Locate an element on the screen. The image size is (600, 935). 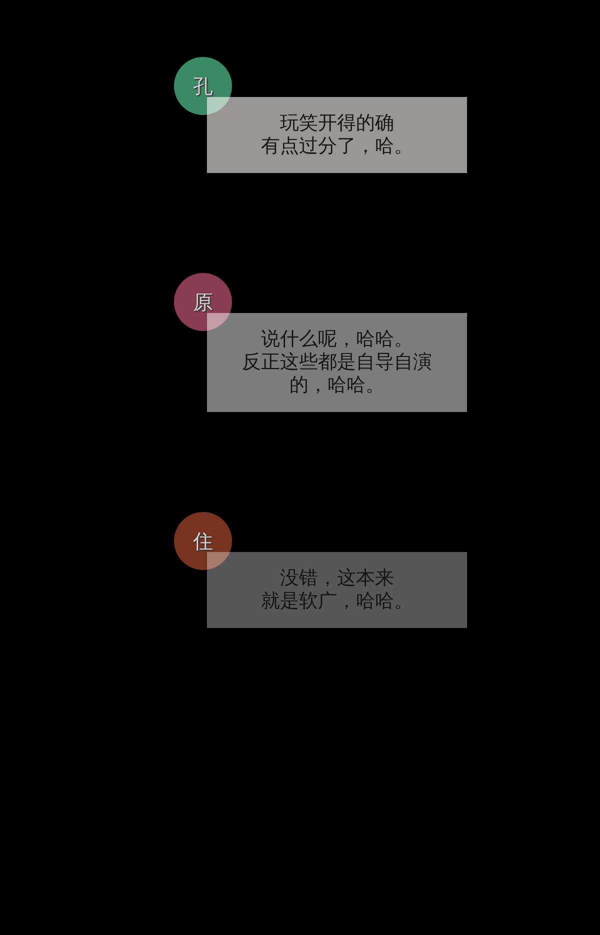
bubble-text-line: 说什么呢，哈哈。 is located at coordinates (337, 339).